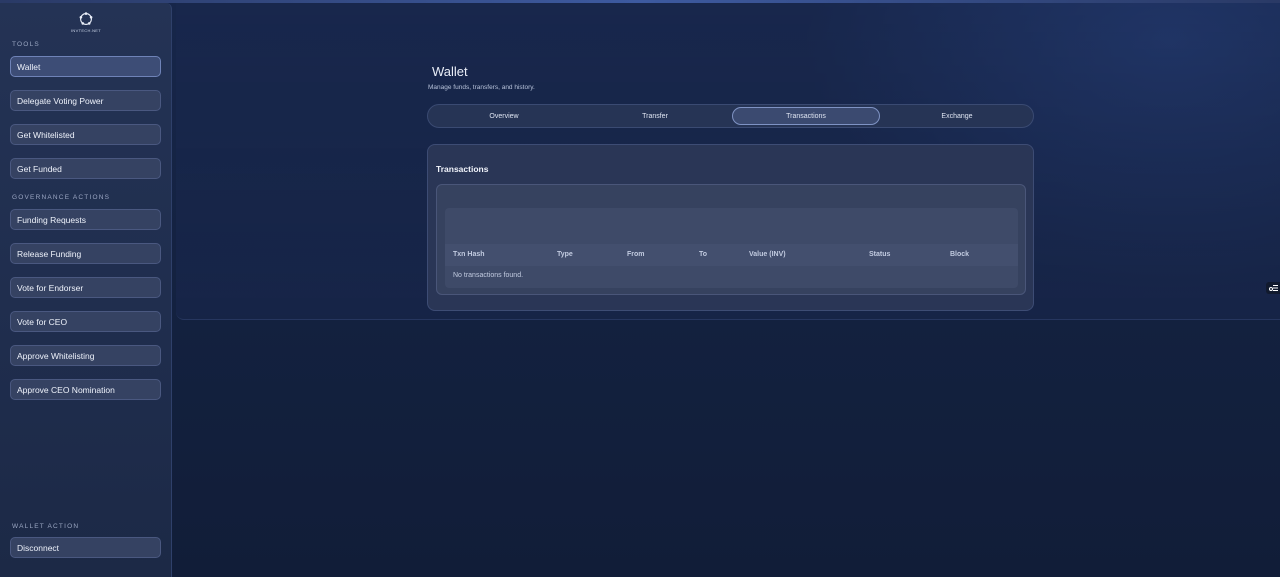 Image resolution: width=1280 pixels, height=577 pixels. Describe the element at coordinates (488, 275) in the screenshot. I see `empty-state-message: No transactions found.` at that location.